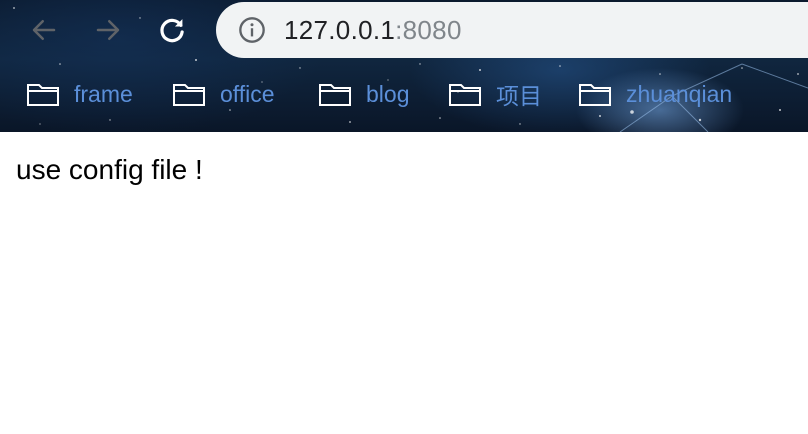 This screenshot has height=434, width=808. What do you see at coordinates (495, 94) in the screenshot?
I see `bookmark-folder-xiangmu: 项目` at bounding box center [495, 94].